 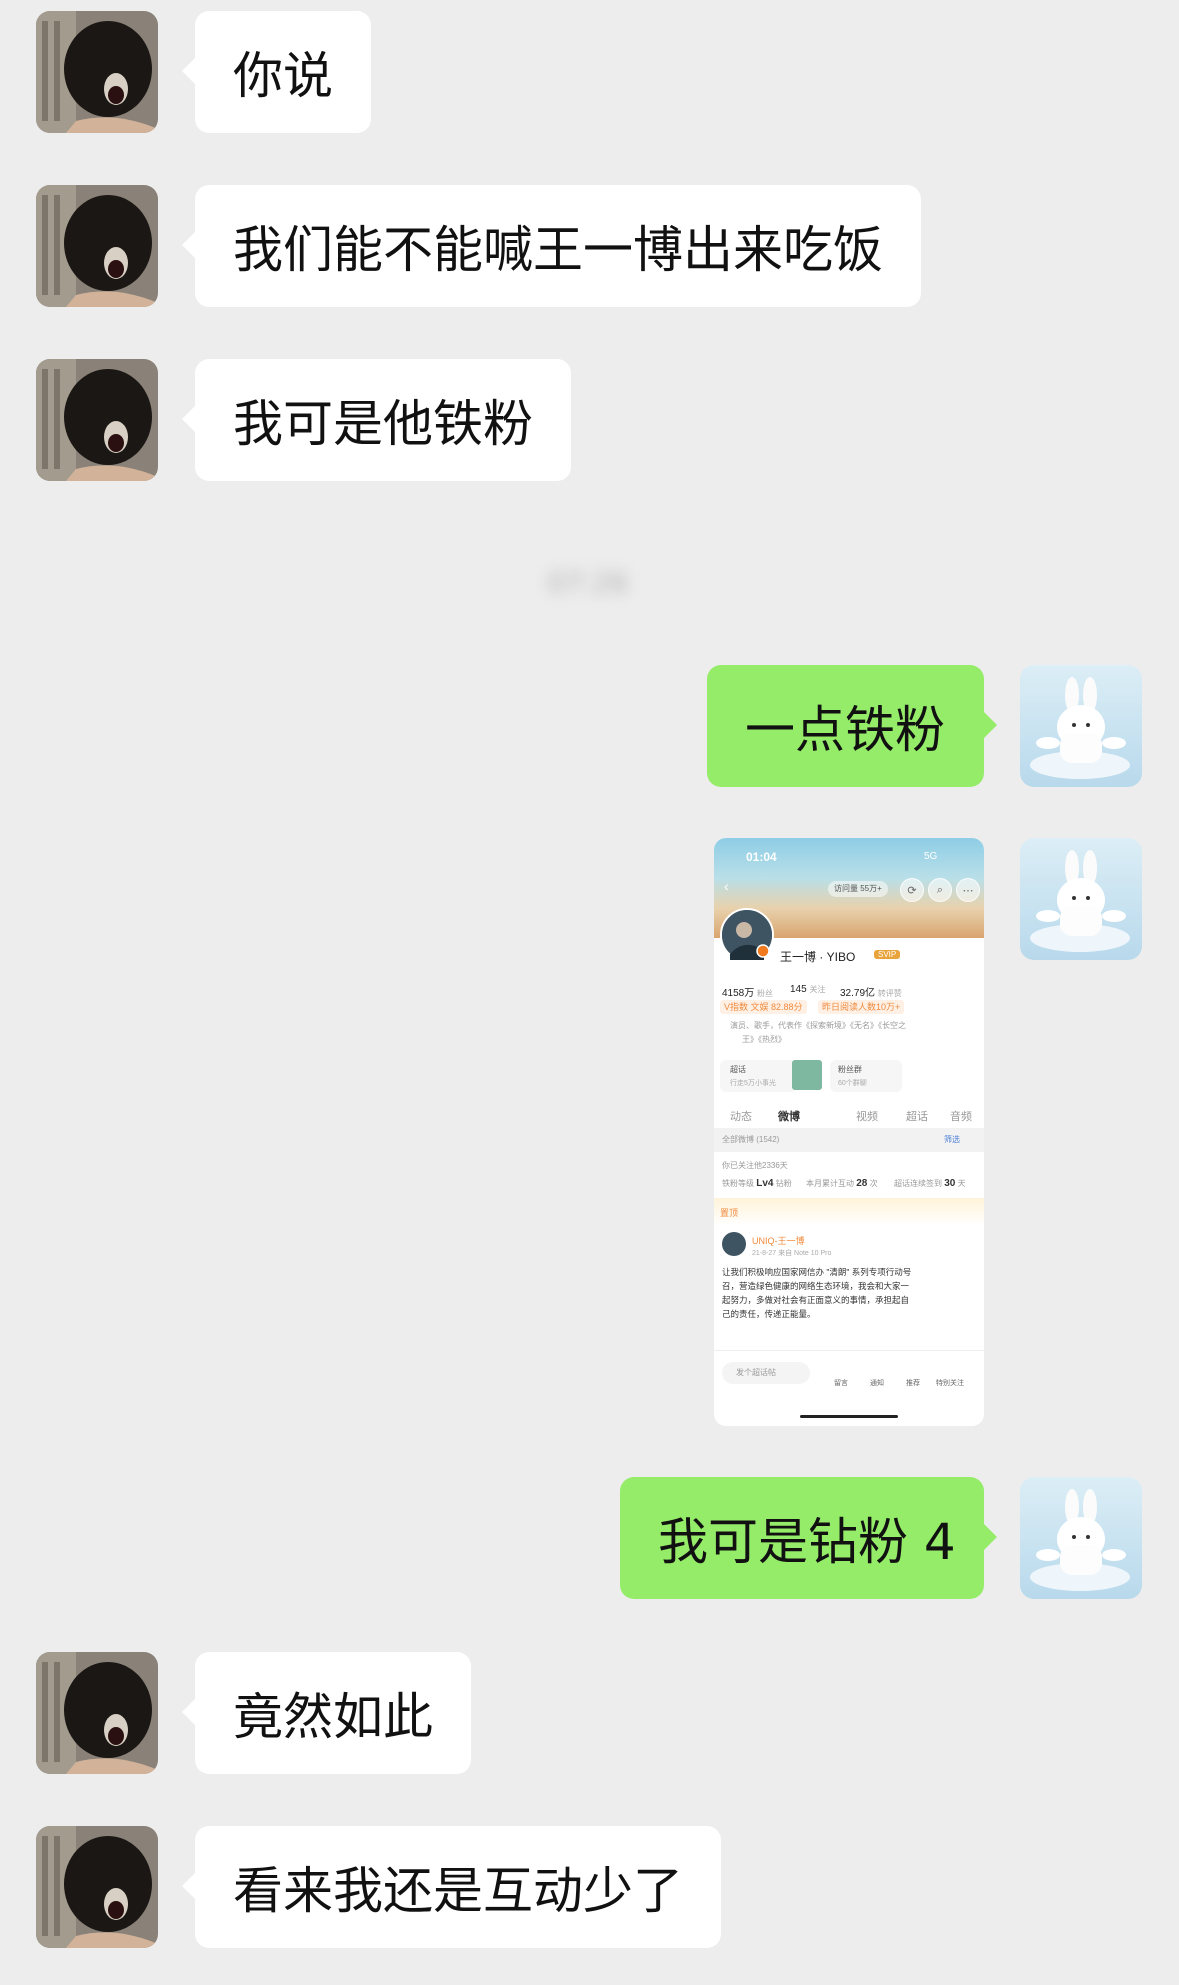 I want to click on search-icon: ⌕, so click(x=940, y=890).